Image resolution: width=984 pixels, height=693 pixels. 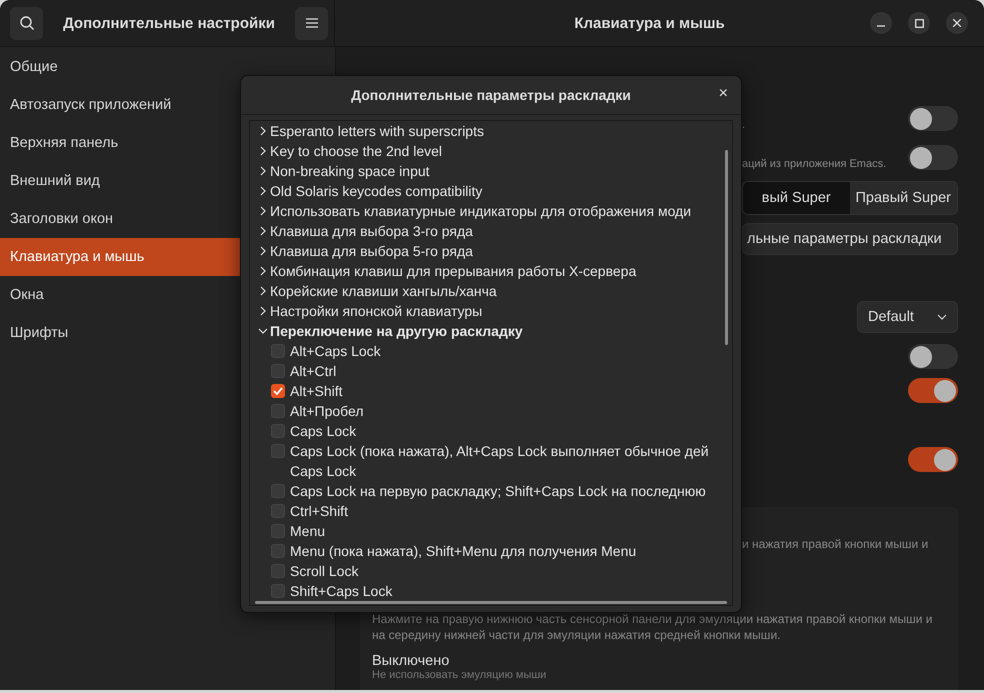 What do you see at coordinates (881, 23) in the screenshot?
I see `minimize-button` at bounding box center [881, 23].